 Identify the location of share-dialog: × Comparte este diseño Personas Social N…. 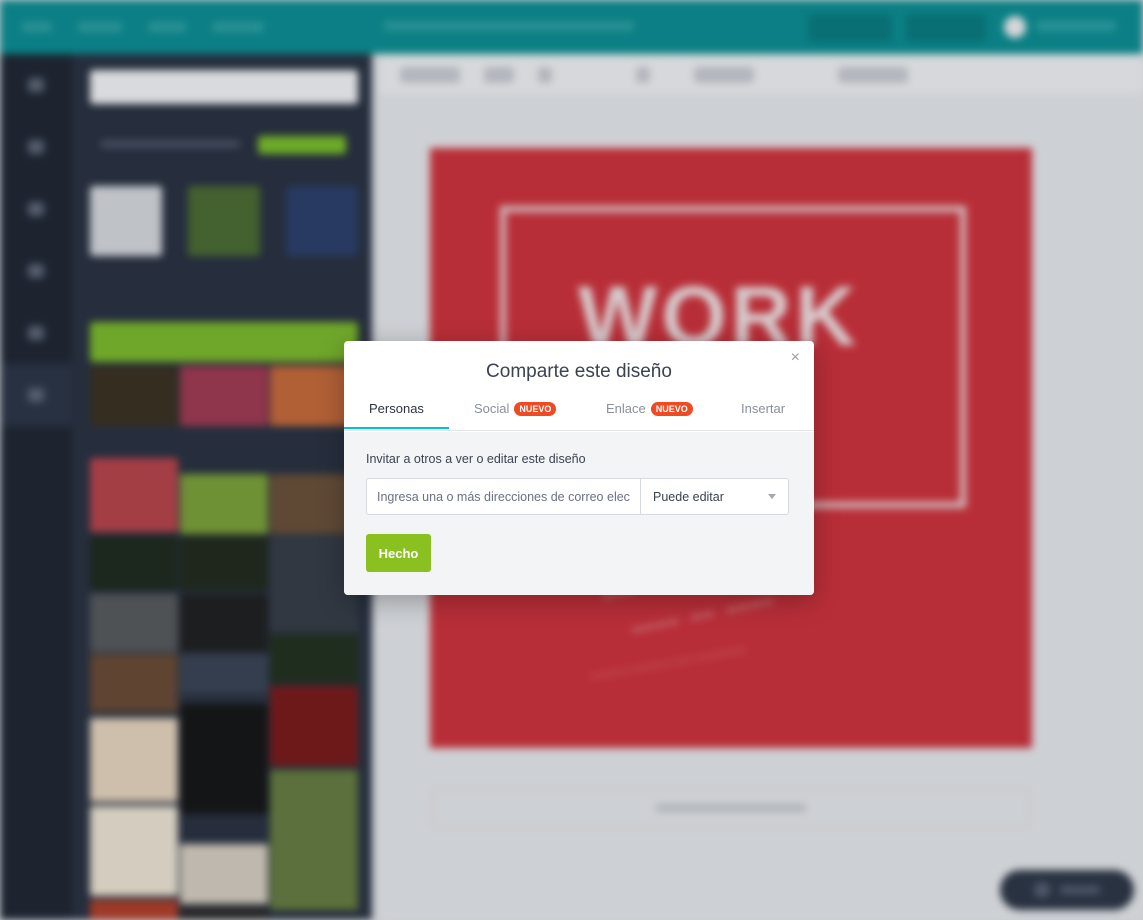
(579, 468).